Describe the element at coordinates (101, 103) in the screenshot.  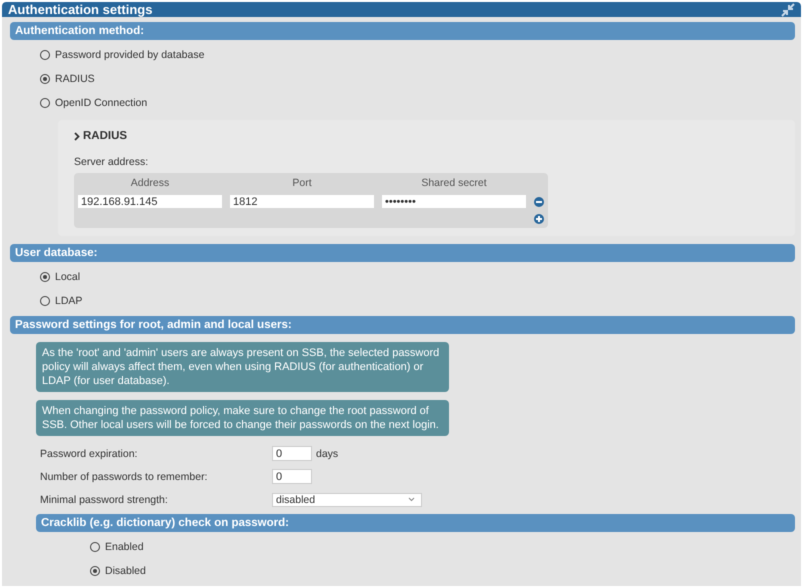
I see `radio-label: OpenID Connection` at that location.